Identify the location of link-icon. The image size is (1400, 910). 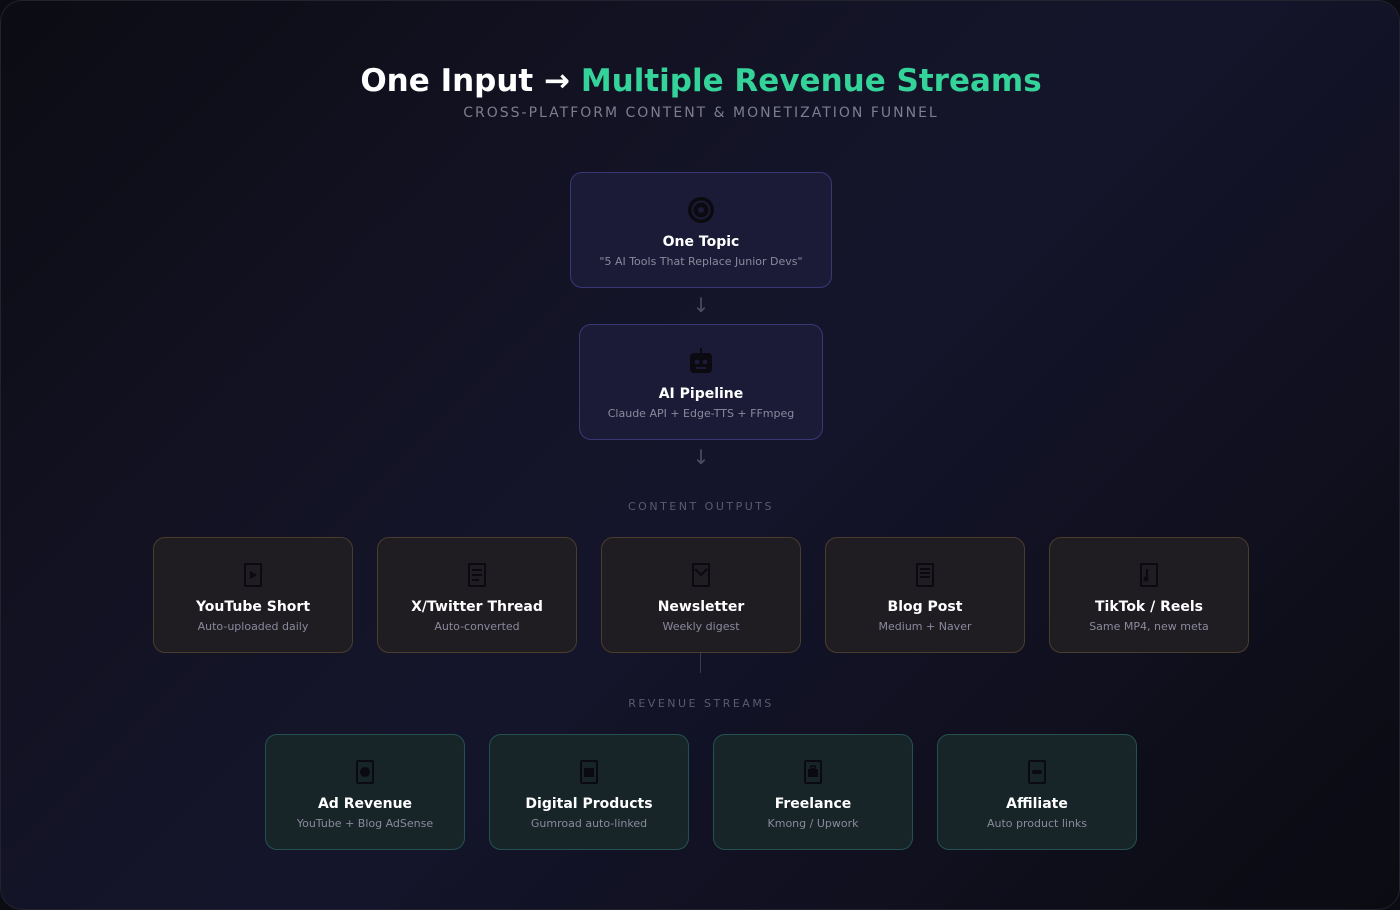
(1037, 772).